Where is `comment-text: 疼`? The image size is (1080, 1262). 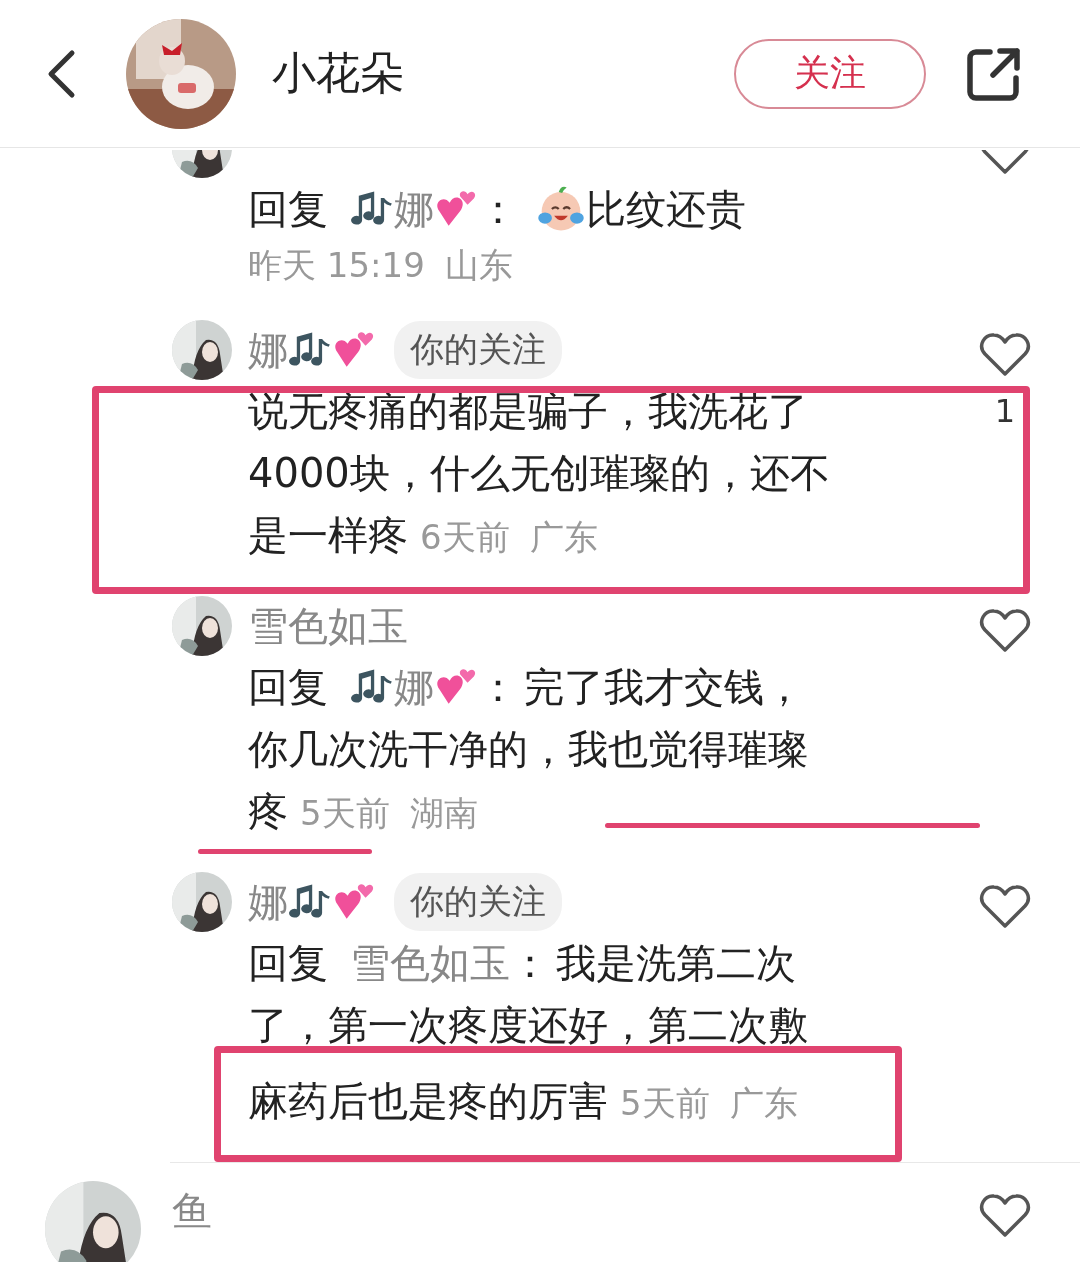
comment-text: 疼 is located at coordinates (268, 811).